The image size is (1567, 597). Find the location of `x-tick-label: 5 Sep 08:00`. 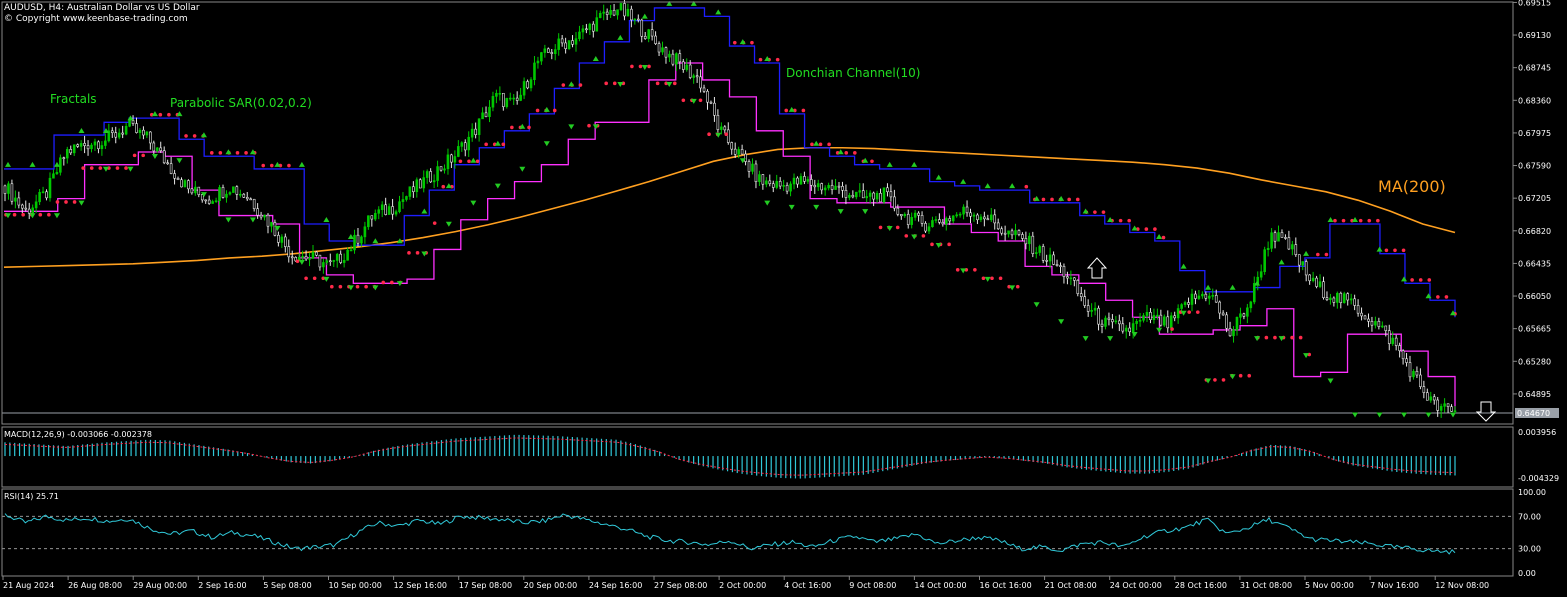

x-tick-label: 5 Sep 08:00 is located at coordinates (287, 585).